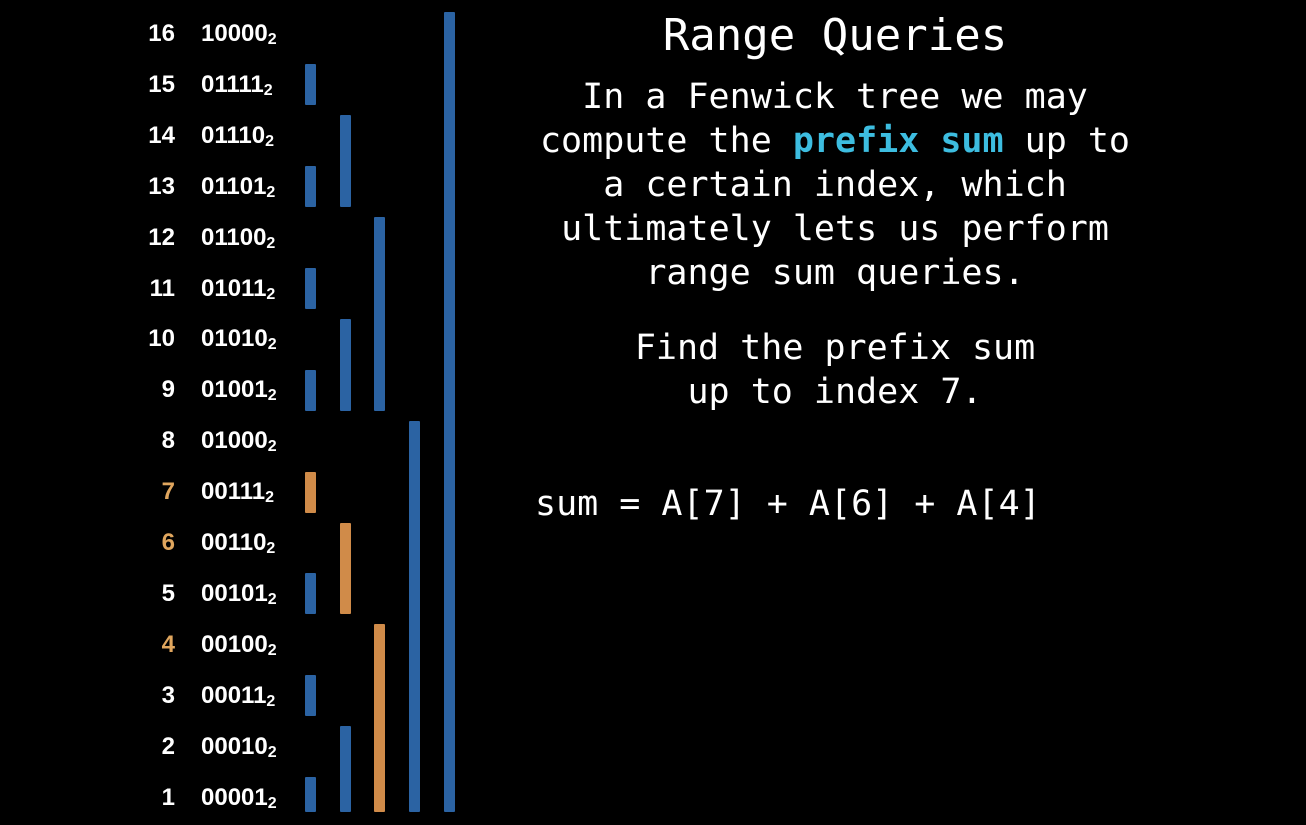  I want to click on binary-value: 00110, so click(234, 542).